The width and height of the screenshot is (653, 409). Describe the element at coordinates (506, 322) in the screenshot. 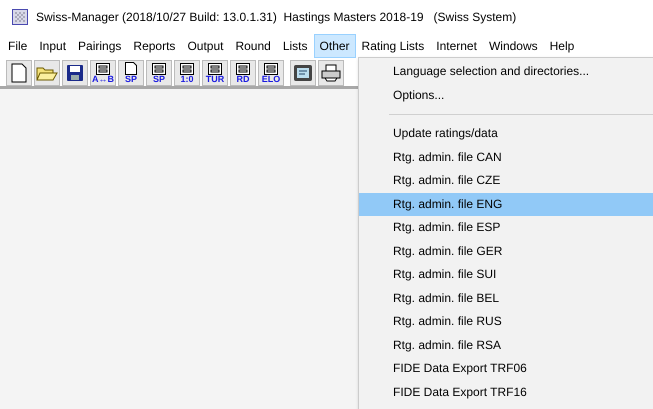

I see `menu-option: Rtg. admin. file RUS` at that location.